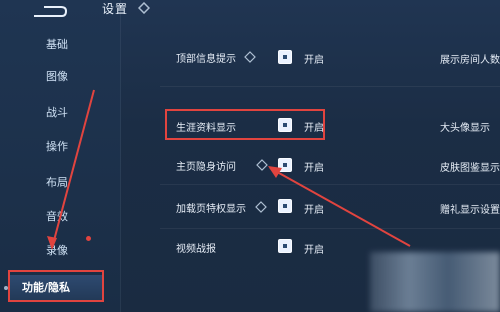 The height and width of the screenshot is (312, 500). Describe the element at coordinates (196, 249) in the screenshot. I see `setting-label-video-report: 视频战报` at that location.